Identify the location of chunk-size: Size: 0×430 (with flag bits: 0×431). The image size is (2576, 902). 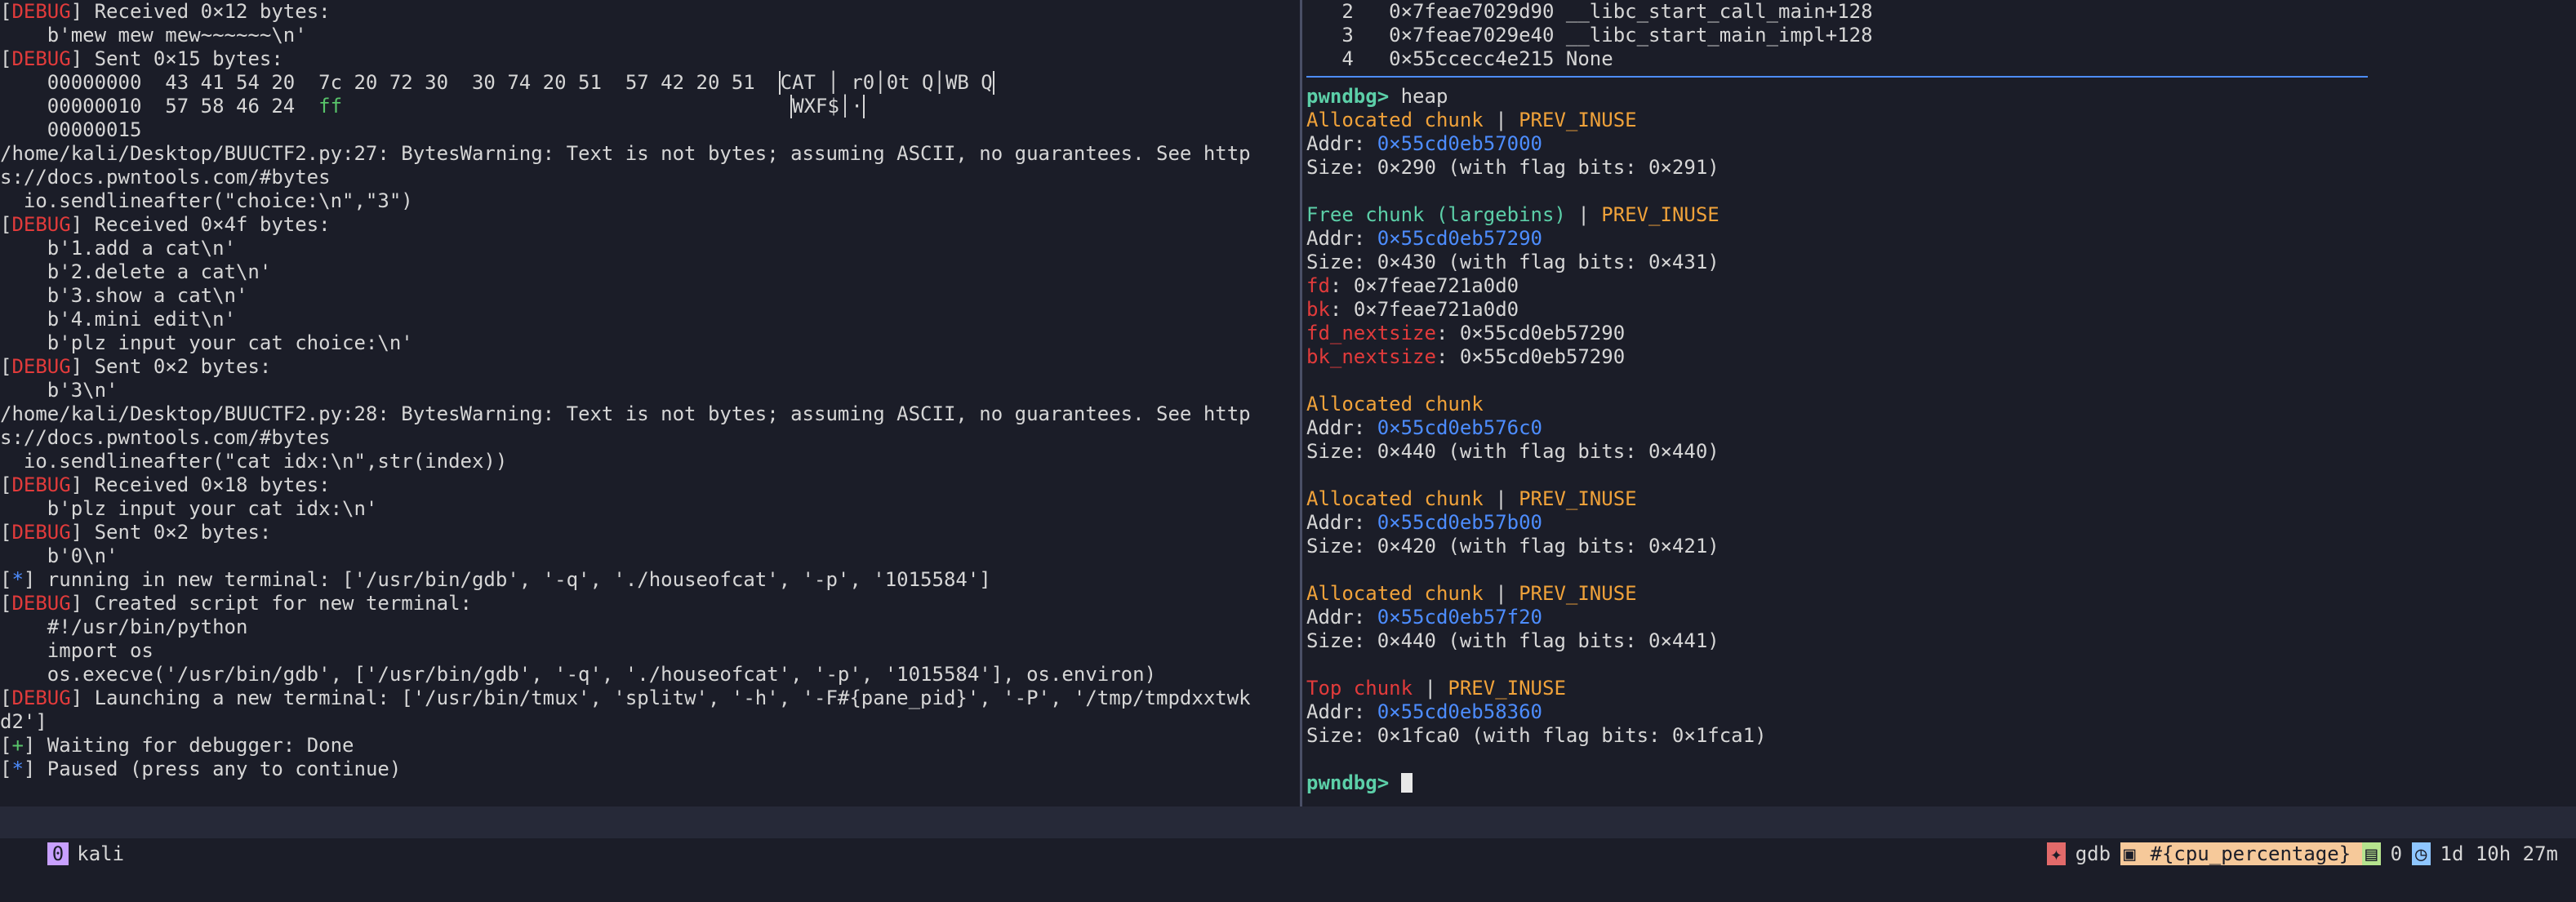
(1513, 262).